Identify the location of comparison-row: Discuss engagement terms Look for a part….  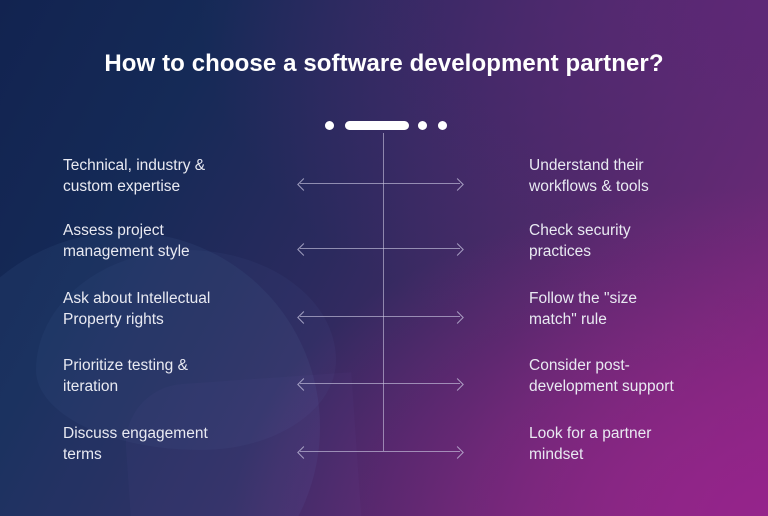
(384, 451).